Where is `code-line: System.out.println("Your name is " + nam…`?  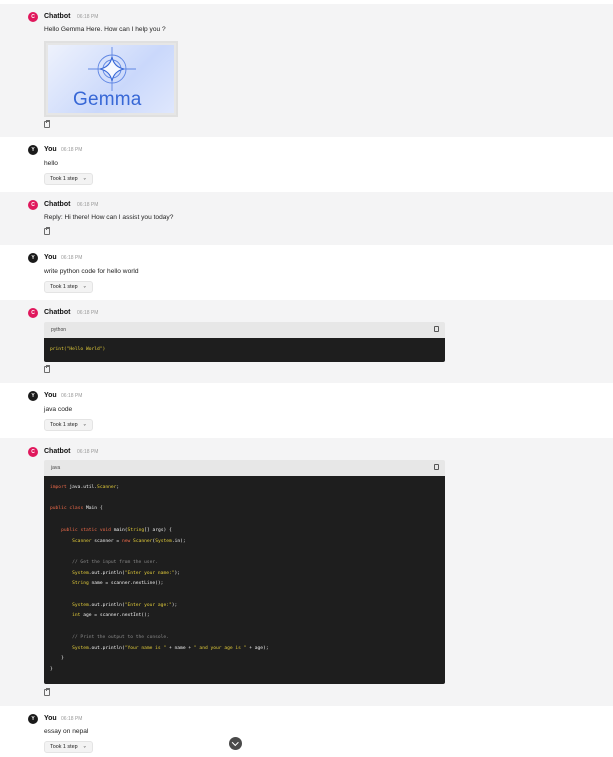
code-line: System.out.println("Your name is " + nam… is located at coordinates (170, 648).